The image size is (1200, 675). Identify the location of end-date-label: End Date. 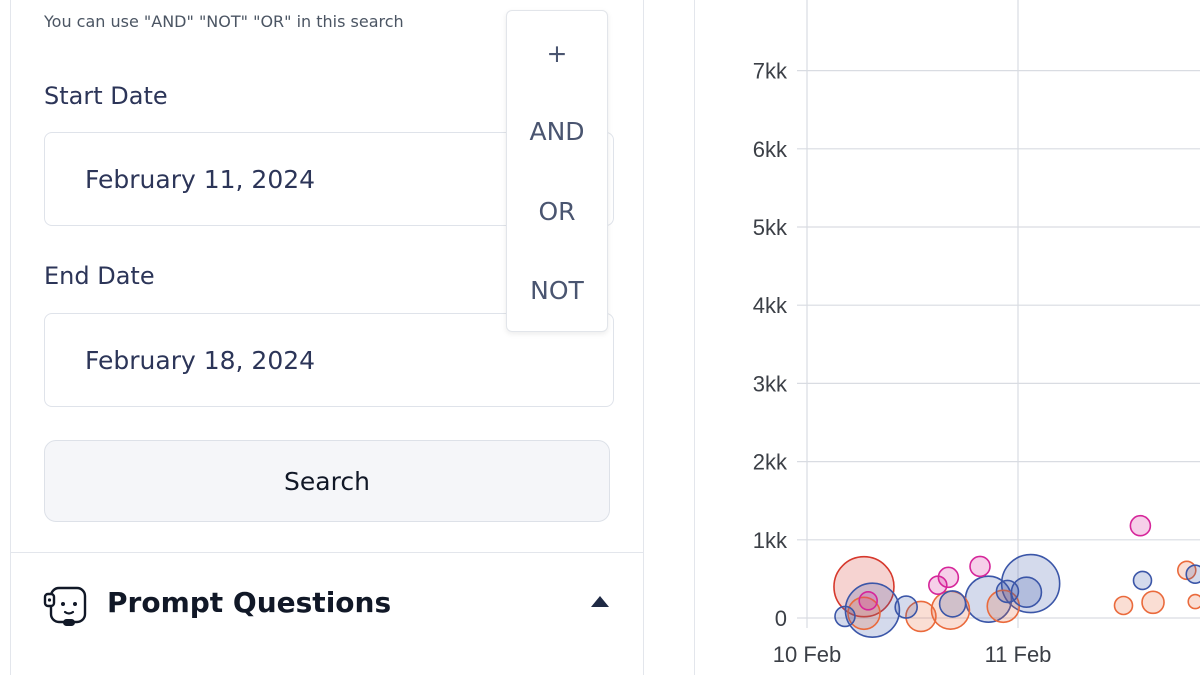
(99, 276).